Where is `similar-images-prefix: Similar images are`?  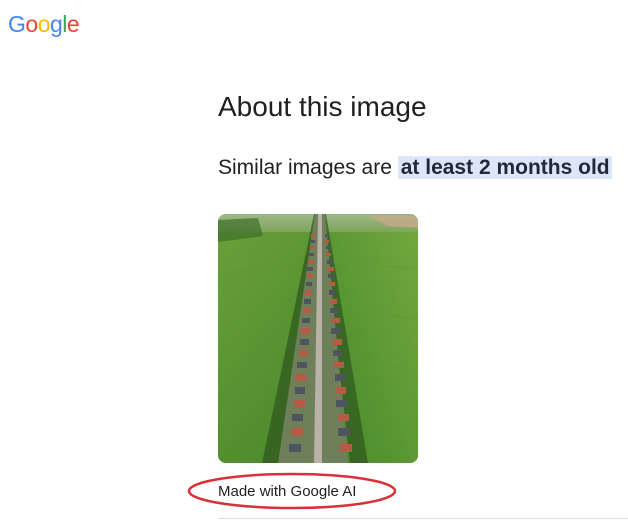 similar-images-prefix: Similar images are is located at coordinates (308, 167).